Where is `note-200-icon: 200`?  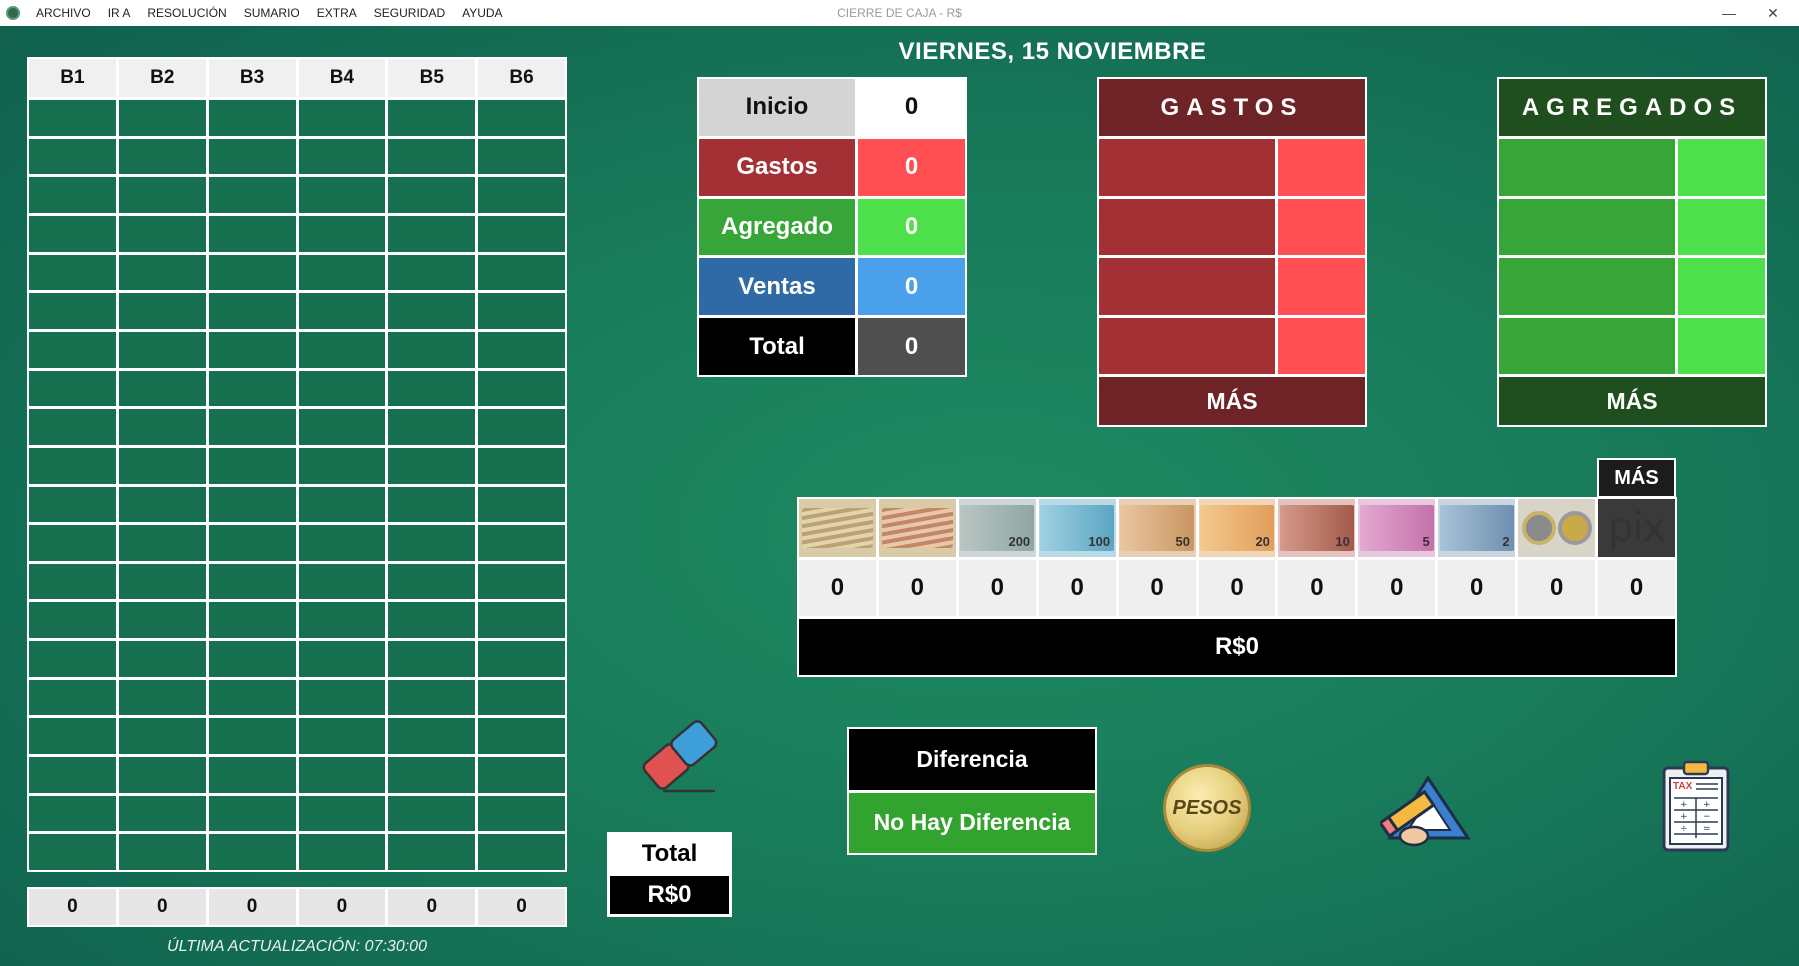 note-200-icon: 200 is located at coordinates (997, 528).